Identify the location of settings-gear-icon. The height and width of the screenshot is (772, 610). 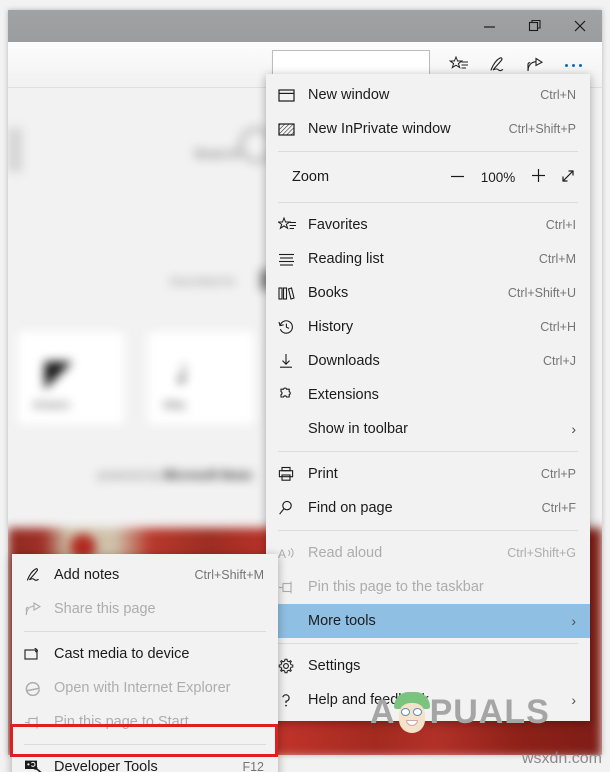
(293, 666).